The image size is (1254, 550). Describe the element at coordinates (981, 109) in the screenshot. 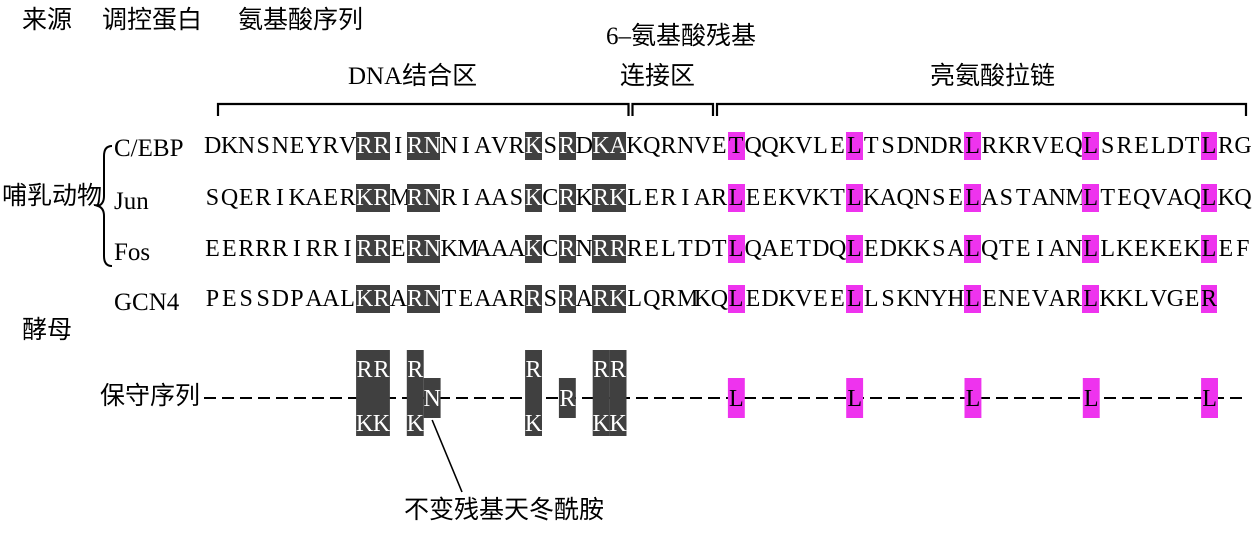

I see `bracket-zipper` at that location.